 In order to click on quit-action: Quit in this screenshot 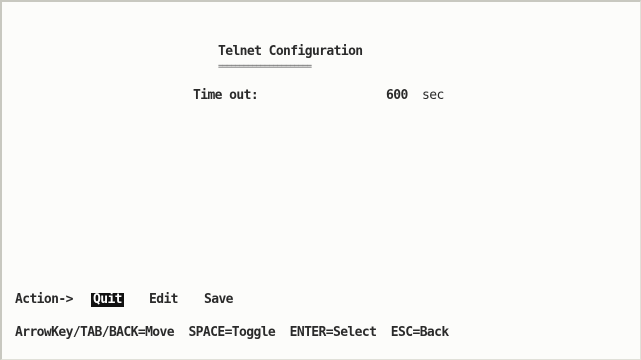, I will do `click(107, 300)`.